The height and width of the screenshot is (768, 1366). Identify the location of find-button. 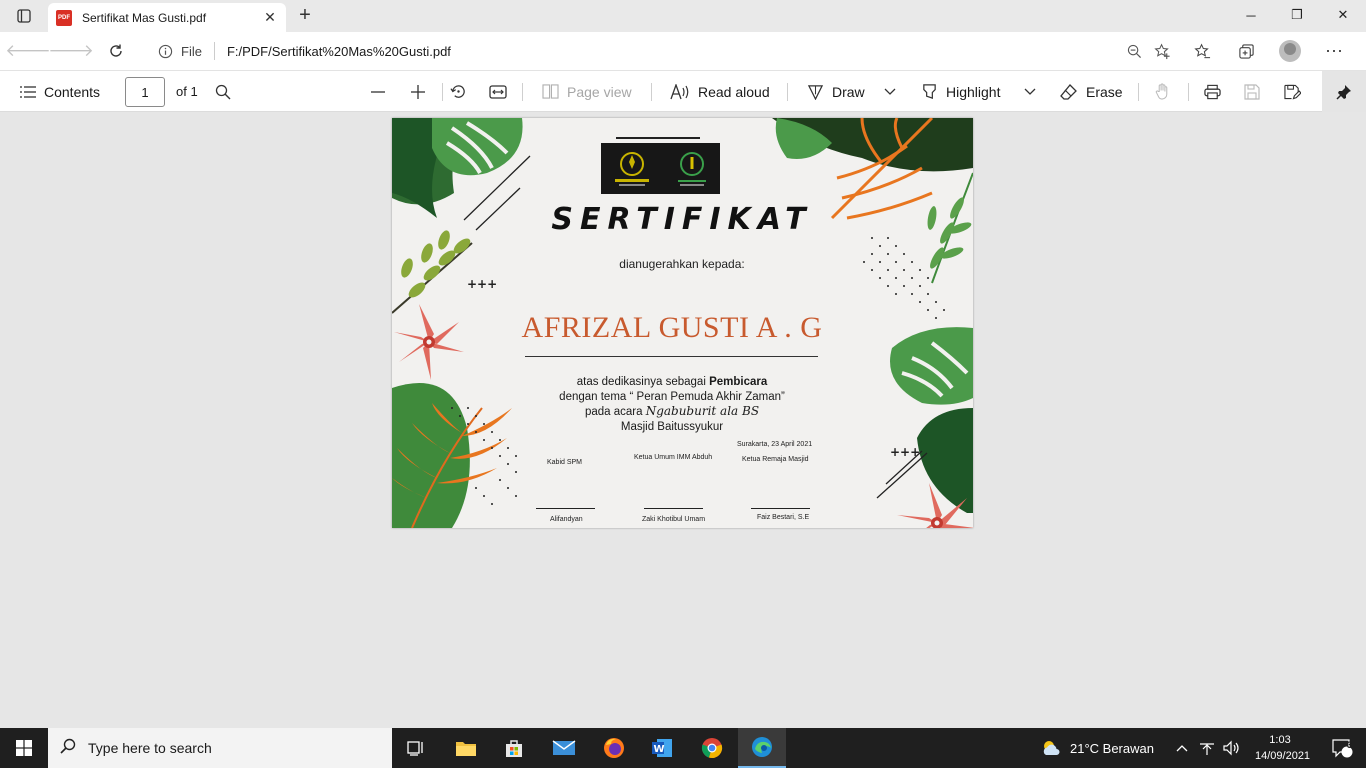
(223, 91).